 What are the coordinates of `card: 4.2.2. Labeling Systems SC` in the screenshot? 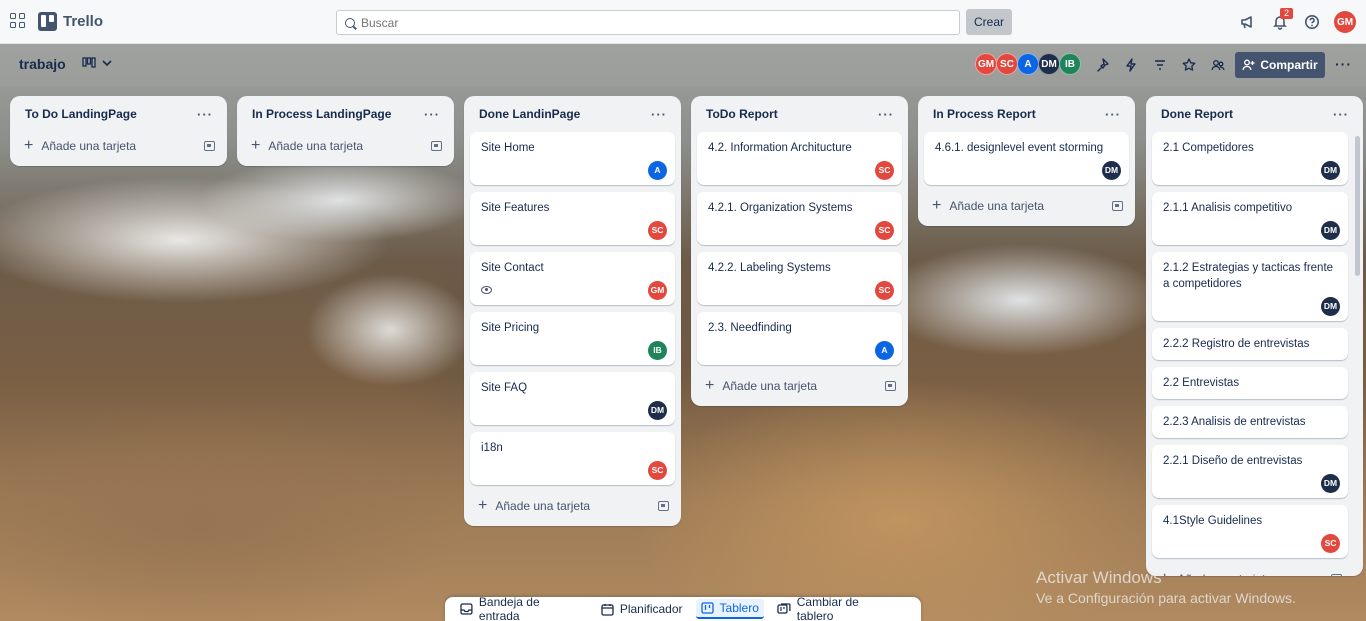 It's located at (799, 278).